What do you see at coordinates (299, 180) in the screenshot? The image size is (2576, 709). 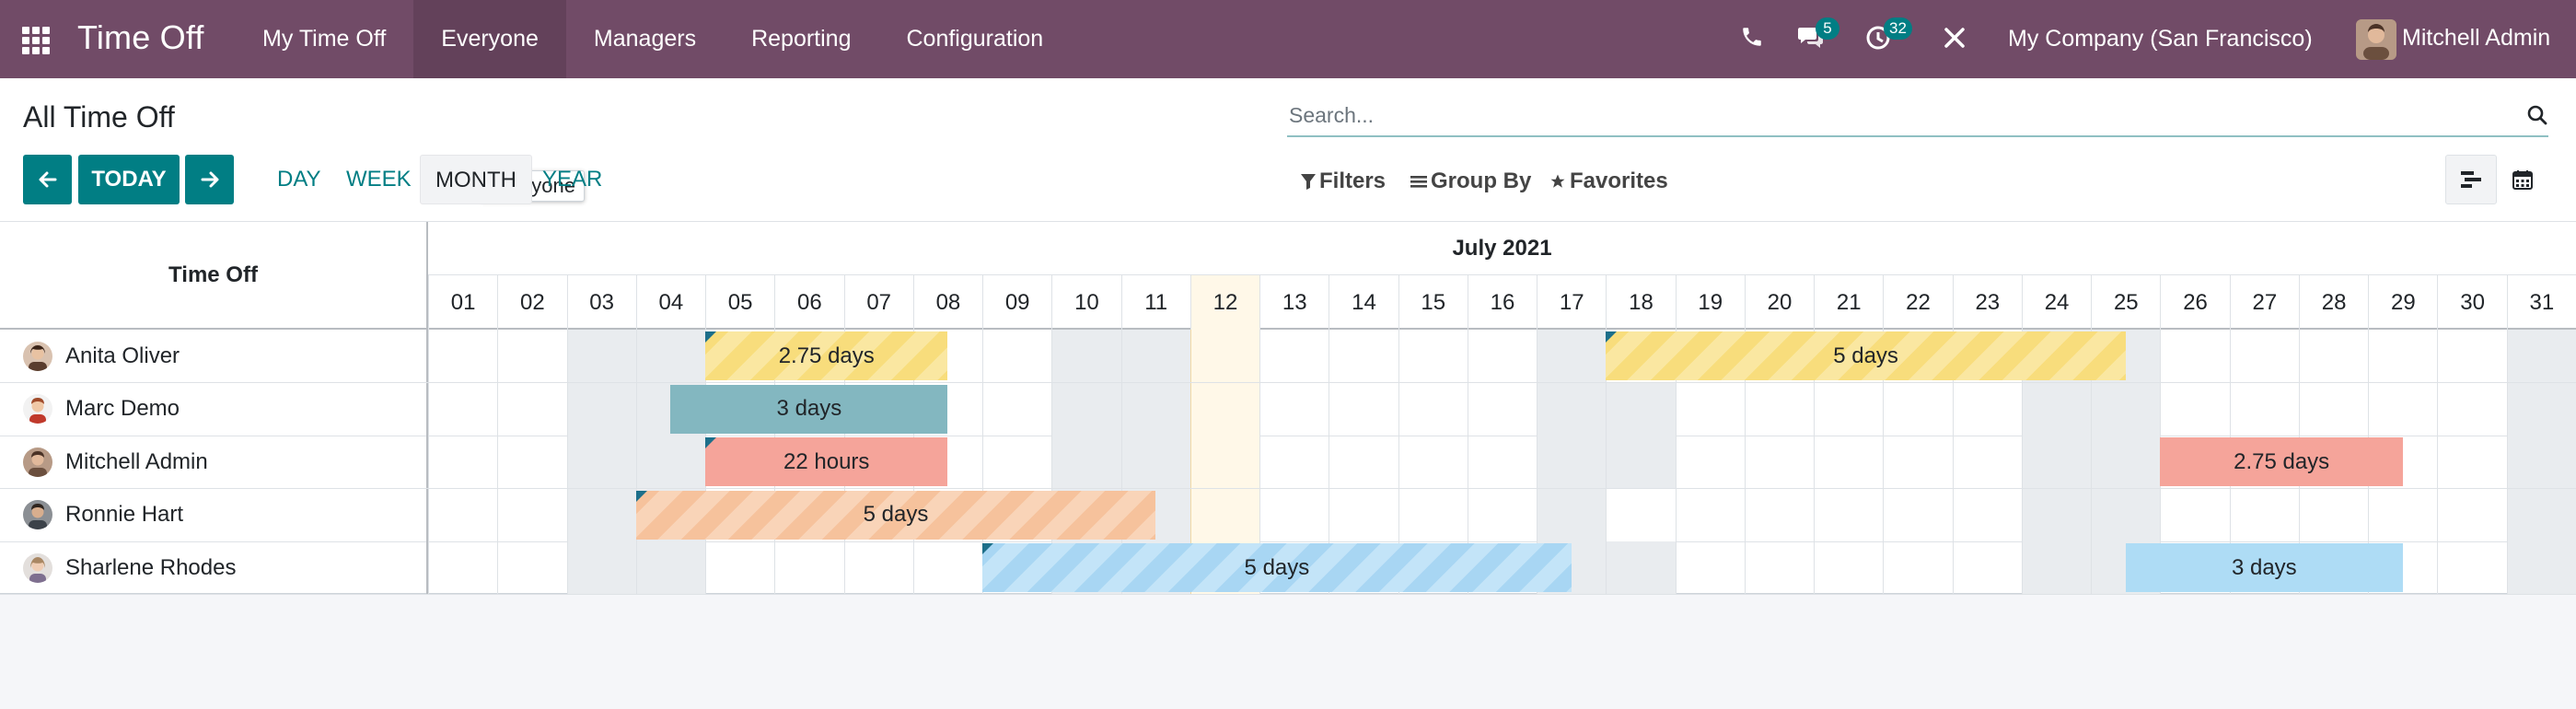 I see `scale-day: DAY` at bounding box center [299, 180].